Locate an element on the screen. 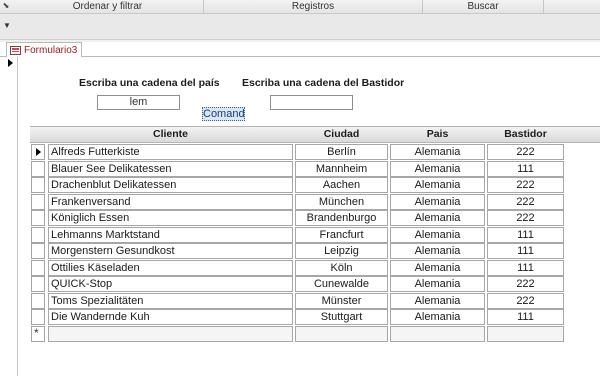 This screenshot has width=600, height=376. new-record-icon: * is located at coordinates (36, 333).